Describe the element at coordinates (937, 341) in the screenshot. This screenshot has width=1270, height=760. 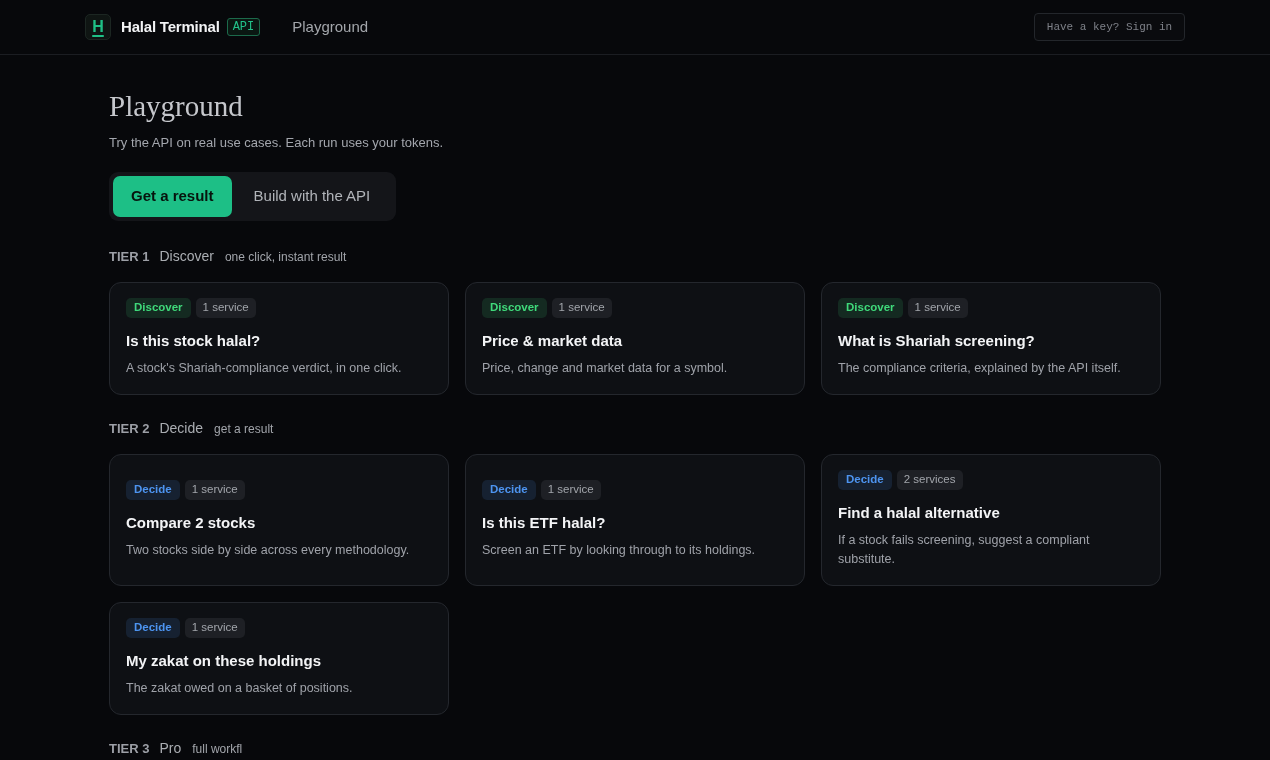
I see `card-title: What is Shariah screening?` at that location.